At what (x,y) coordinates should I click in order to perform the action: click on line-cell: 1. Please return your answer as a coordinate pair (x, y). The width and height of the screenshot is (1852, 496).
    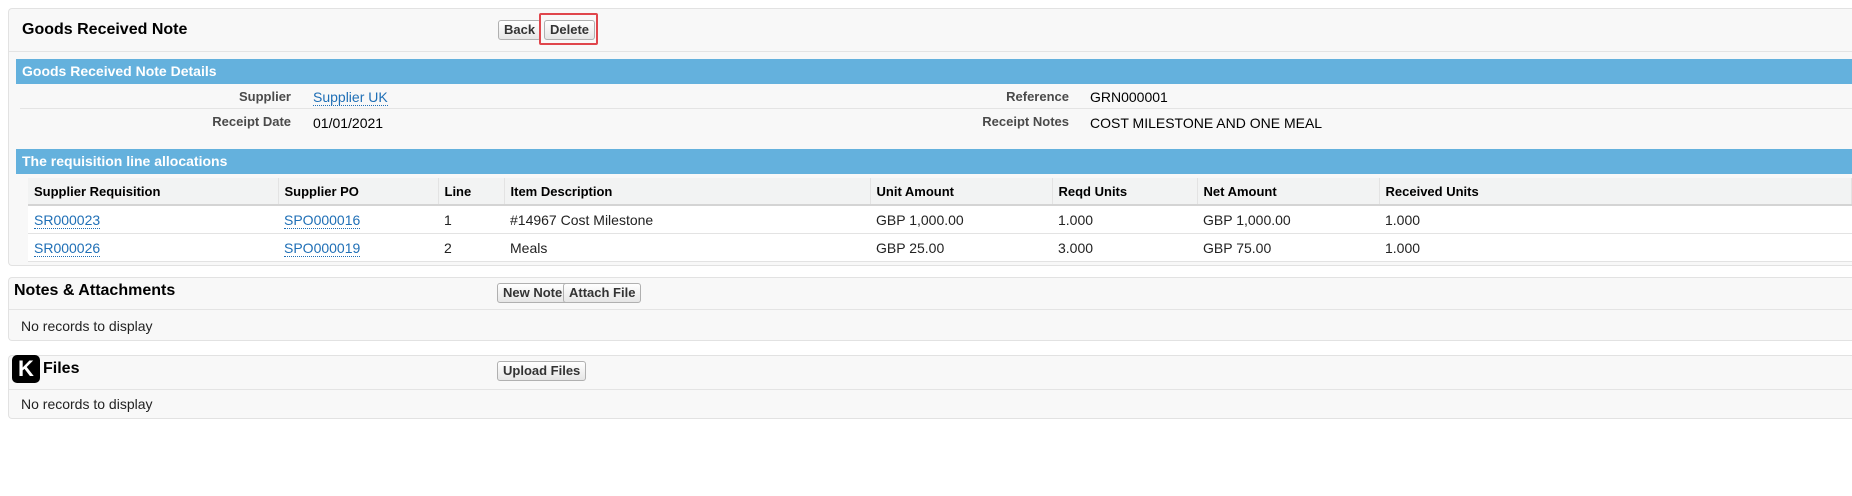
    Looking at the image, I should click on (471, 219).